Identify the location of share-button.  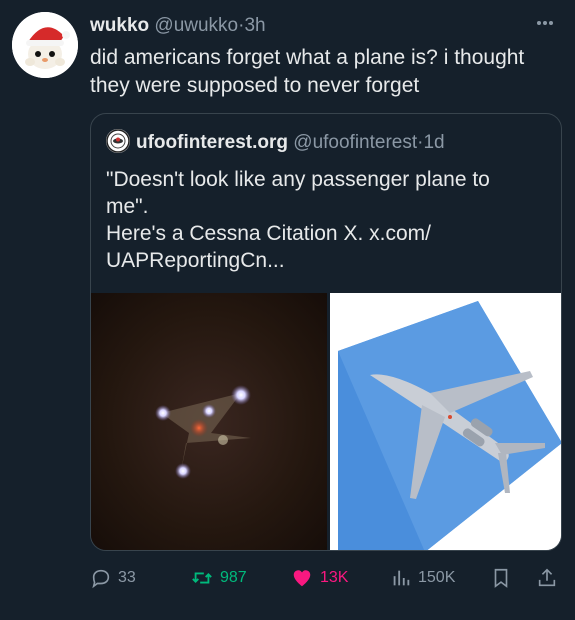
(547, 578).